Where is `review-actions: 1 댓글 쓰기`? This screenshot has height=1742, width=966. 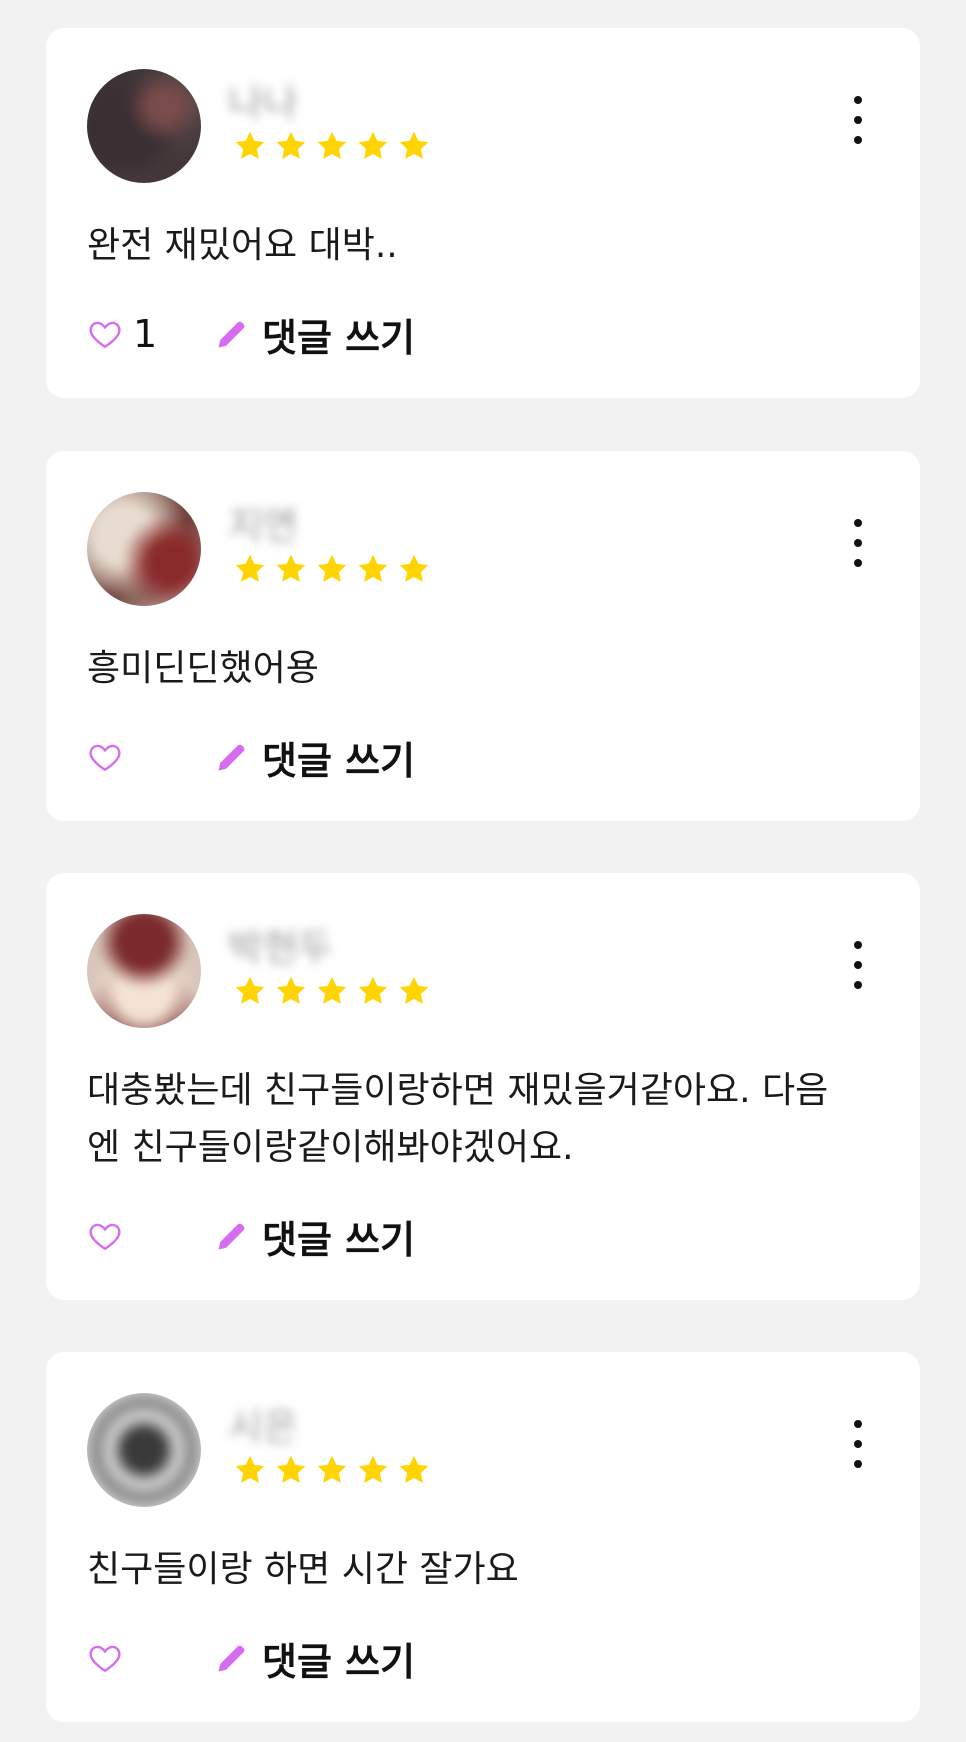 review-actions: 1 댓글 쓰기 is located at coordinates (337, 336).